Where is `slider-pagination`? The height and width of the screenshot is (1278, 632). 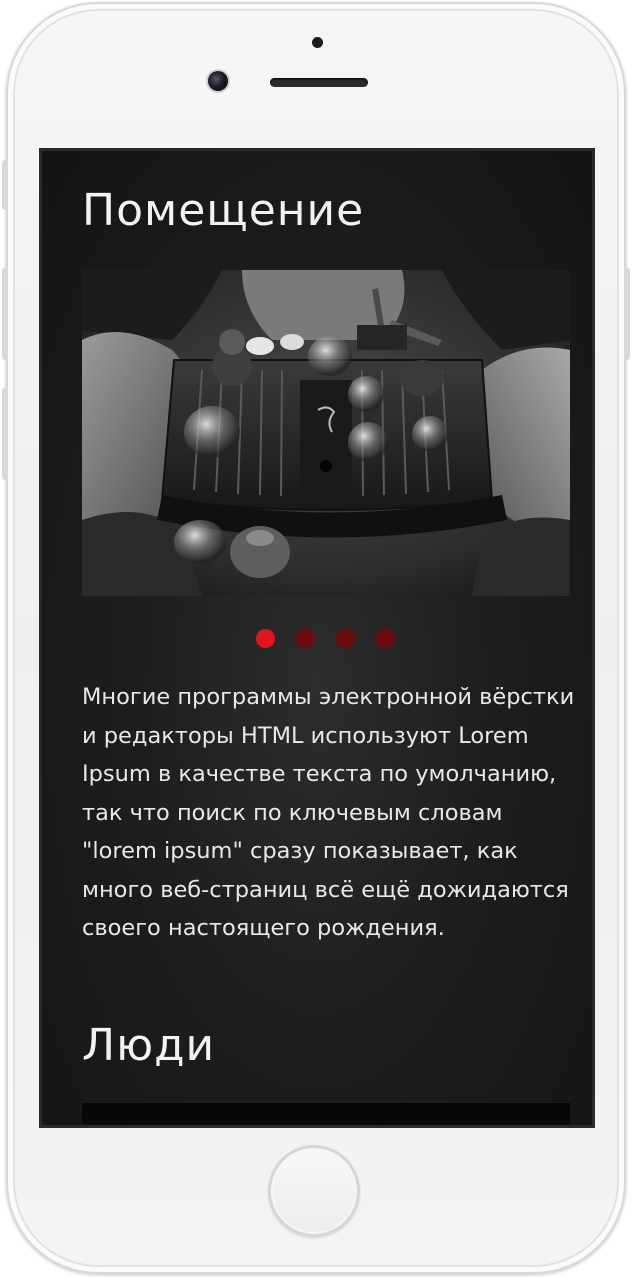 slider-pagination is located at coordinates (325, 639).